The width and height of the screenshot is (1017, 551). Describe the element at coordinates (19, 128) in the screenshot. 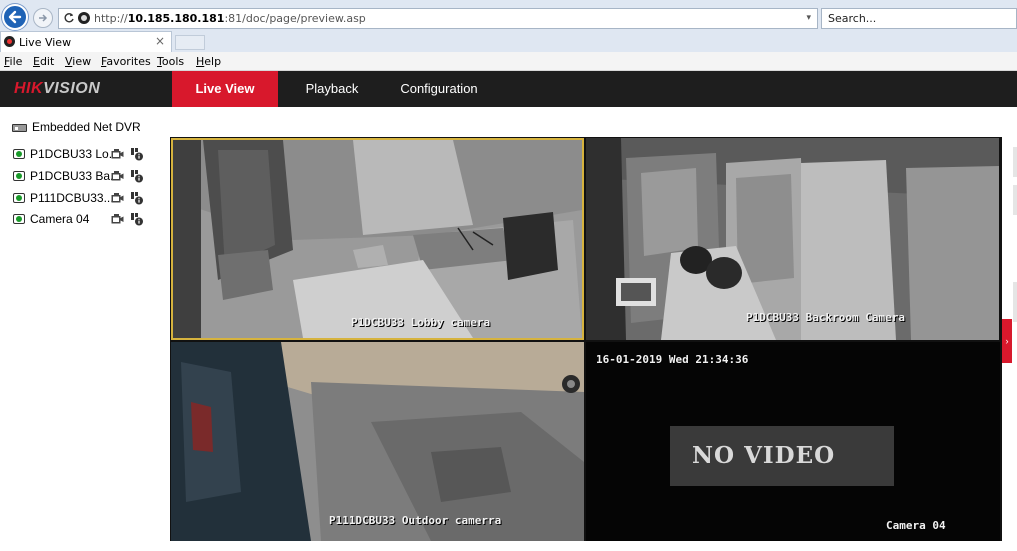

I see `dvr-icon` at that location.